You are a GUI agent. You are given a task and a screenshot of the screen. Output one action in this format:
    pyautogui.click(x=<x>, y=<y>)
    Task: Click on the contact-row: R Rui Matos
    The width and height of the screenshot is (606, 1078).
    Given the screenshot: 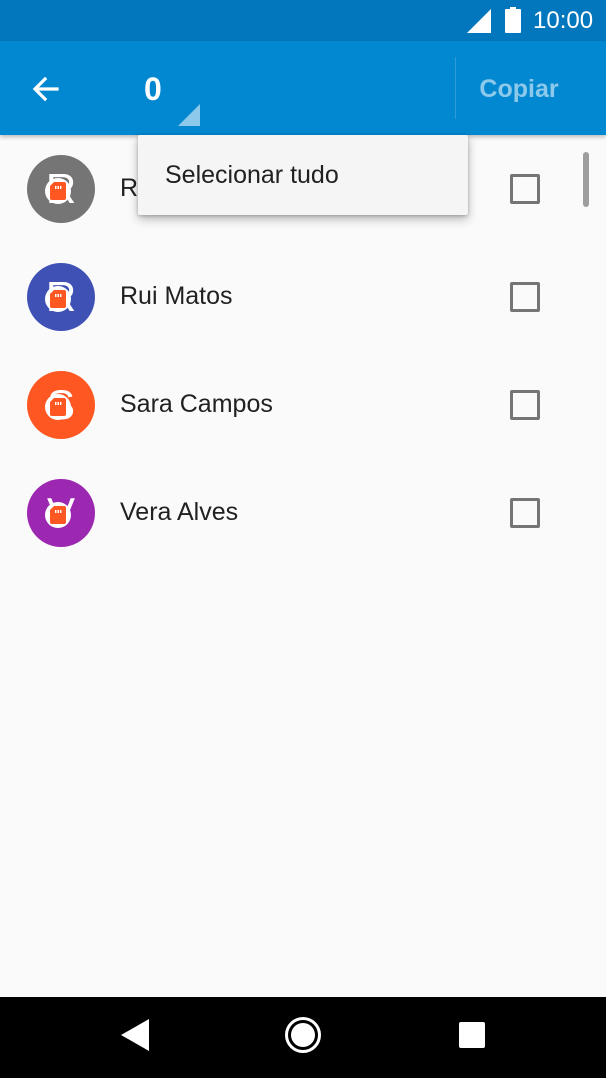 What is the action you would take?
    pyautogui.click(x=303, y=297)
    